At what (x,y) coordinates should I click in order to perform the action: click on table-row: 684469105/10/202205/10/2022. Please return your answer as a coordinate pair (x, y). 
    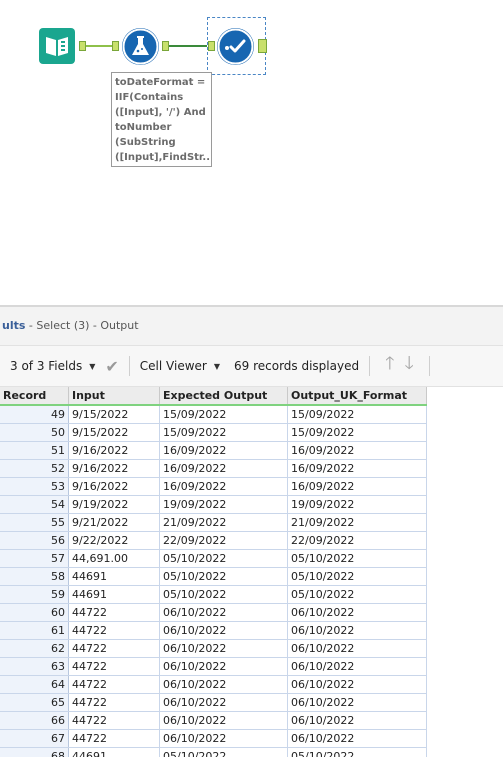
    Looking at the image, I should click on (213, 752).